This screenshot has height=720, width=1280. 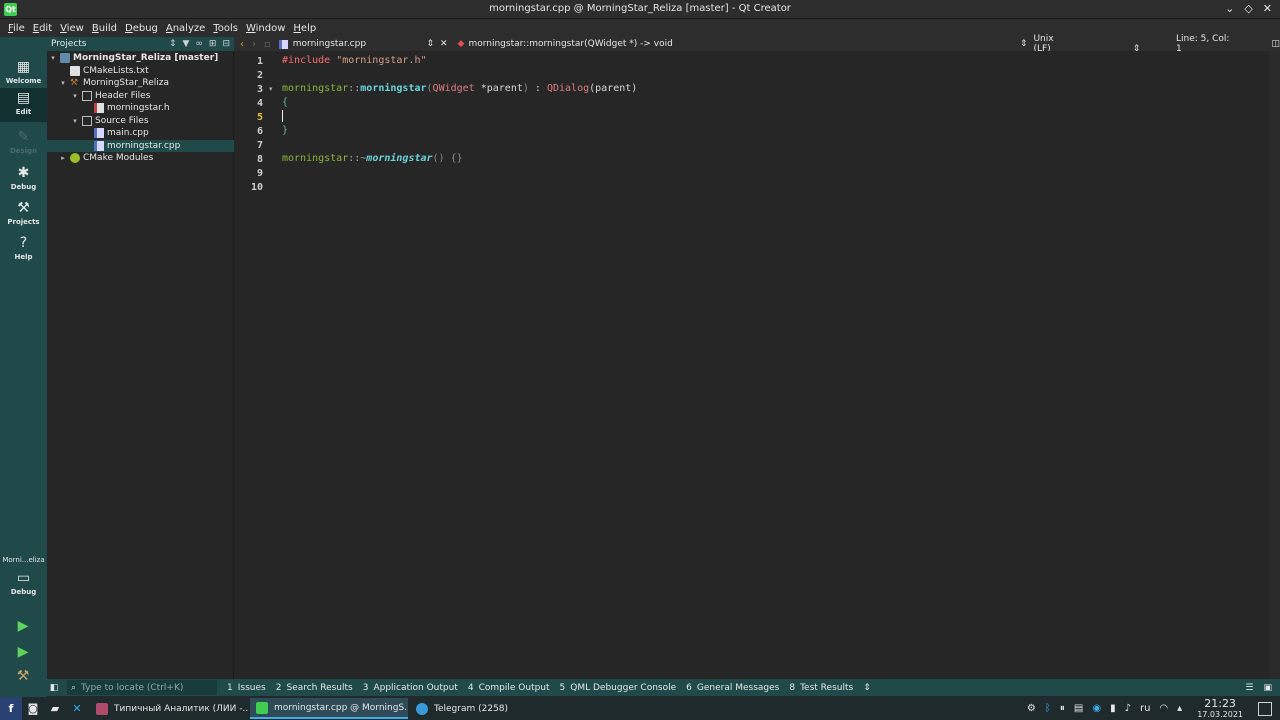 What do you see at coordinates (1267, 8) in the screenshot?
I see `close-icon: ✕` at bounding box center [1267, 8].